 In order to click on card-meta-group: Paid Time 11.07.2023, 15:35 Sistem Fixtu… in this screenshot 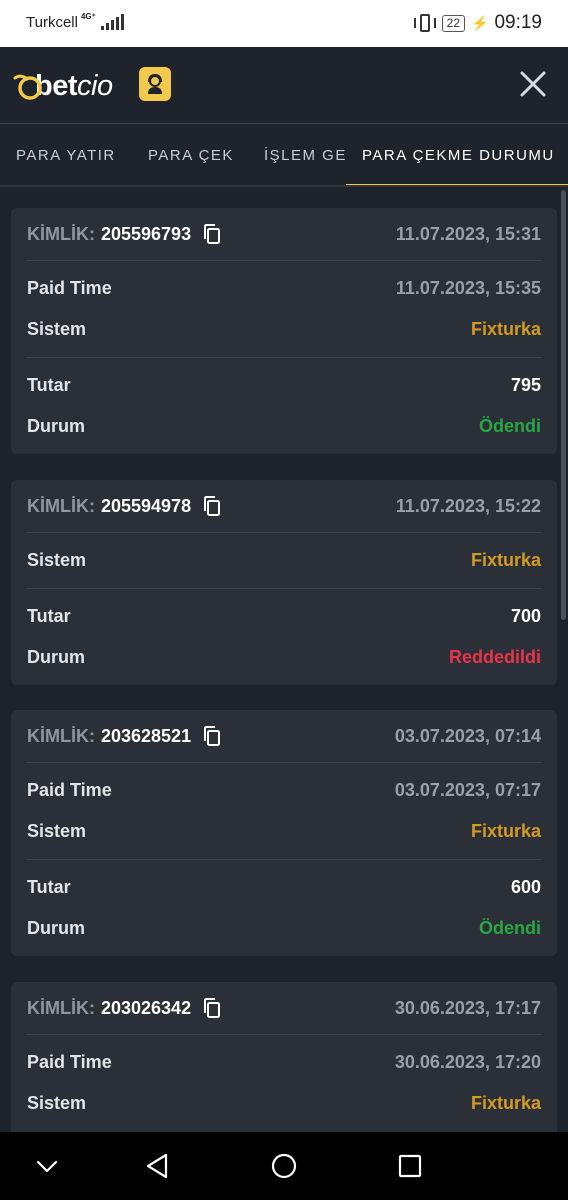, I will do `click(284, 309)`.